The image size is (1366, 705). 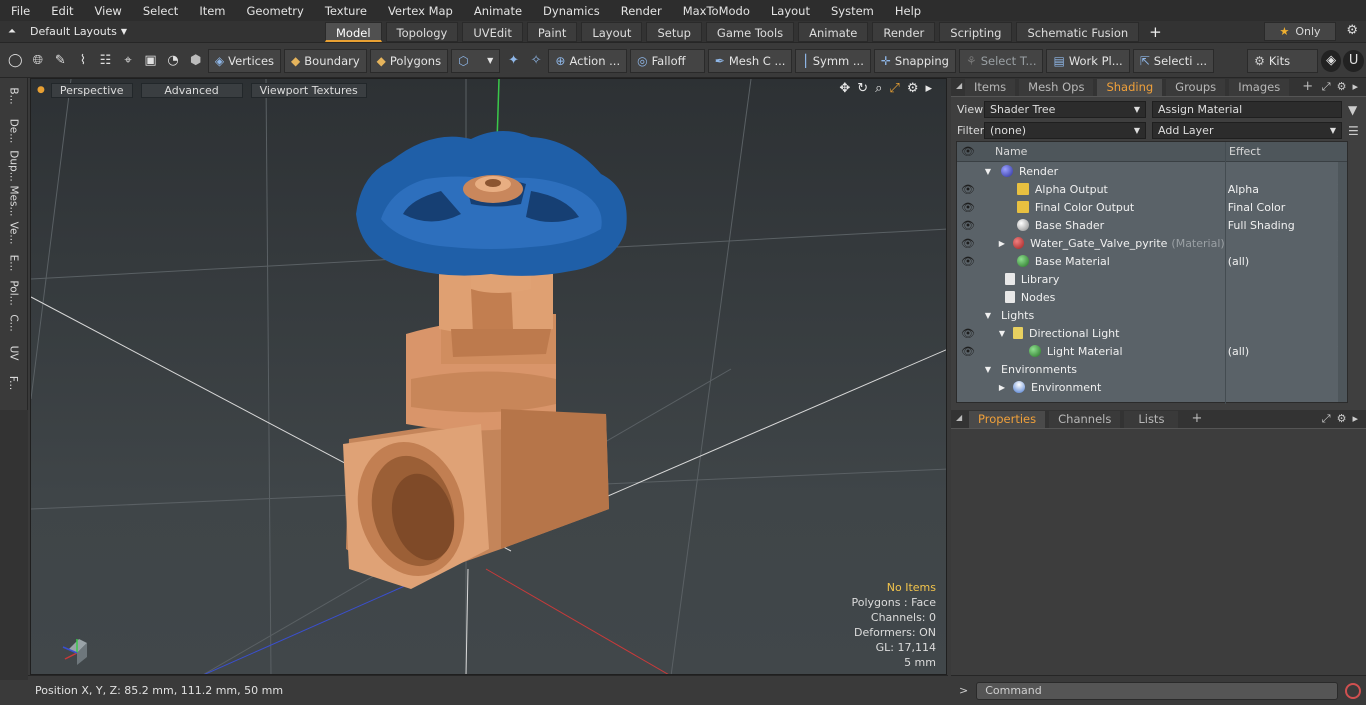 What do you see at coordinates (173, 61) in the screenshot?
I see `rotate-icon: ◔` at bounding box center [173, 61].